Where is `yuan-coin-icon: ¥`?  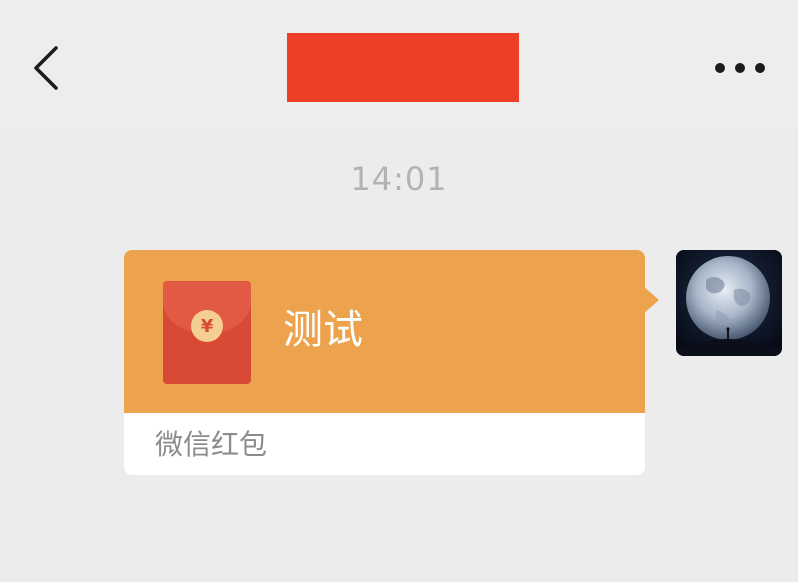
yuan-coin-icon: ¥ is located at coordinates (207, 326).